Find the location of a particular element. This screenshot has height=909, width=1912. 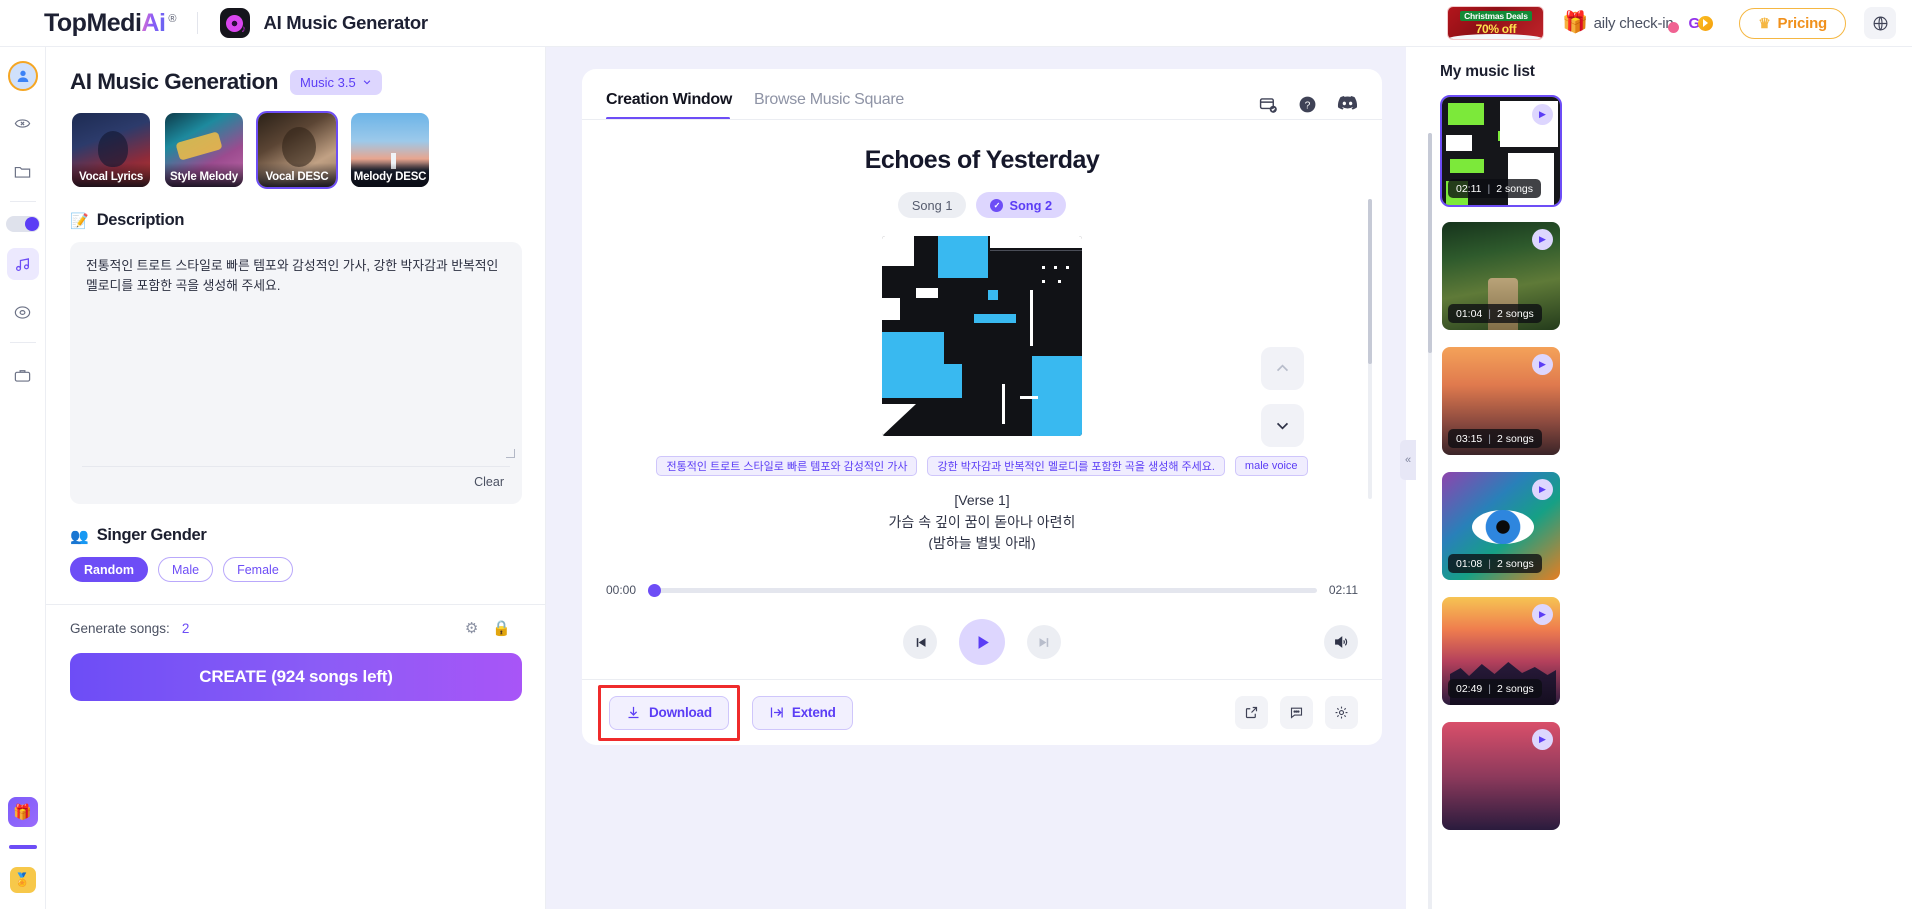

gender-option-female: Female is located at coordinates (258, 569).